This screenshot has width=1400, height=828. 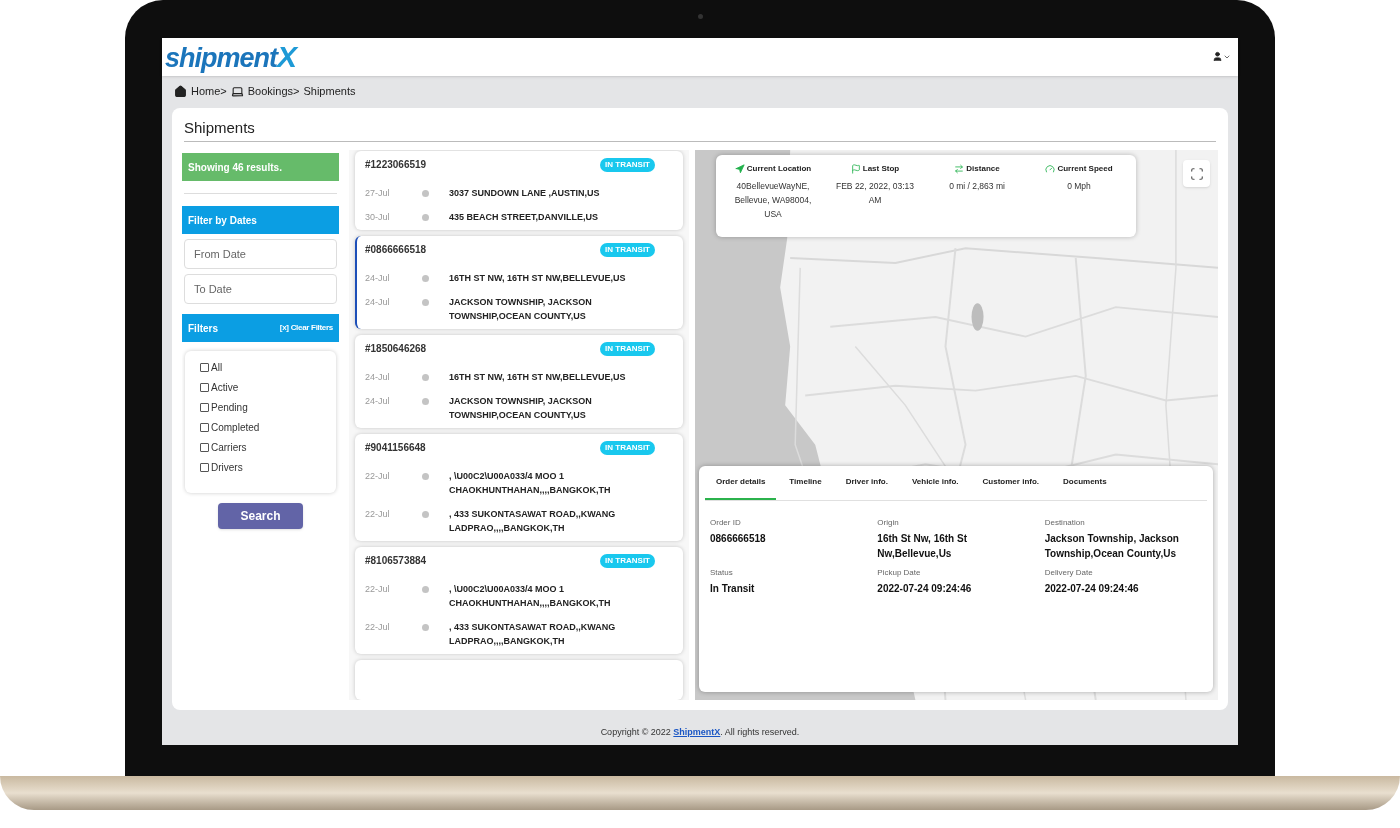 What do you see at coordinates (260, 516) in the screenshot?
I see `search-button: Search` at bounding box center [260, 516].